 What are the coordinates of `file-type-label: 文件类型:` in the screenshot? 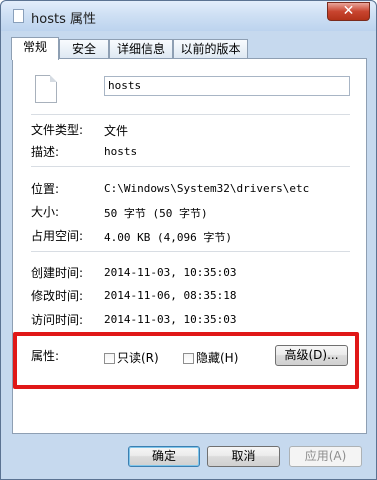 It's located at (57, 130).